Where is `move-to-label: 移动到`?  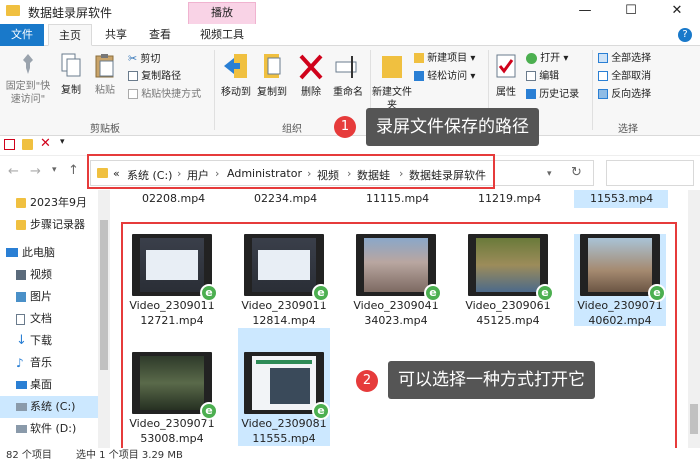 move-to-label: 移动到 is located at coordinates (236, 92).